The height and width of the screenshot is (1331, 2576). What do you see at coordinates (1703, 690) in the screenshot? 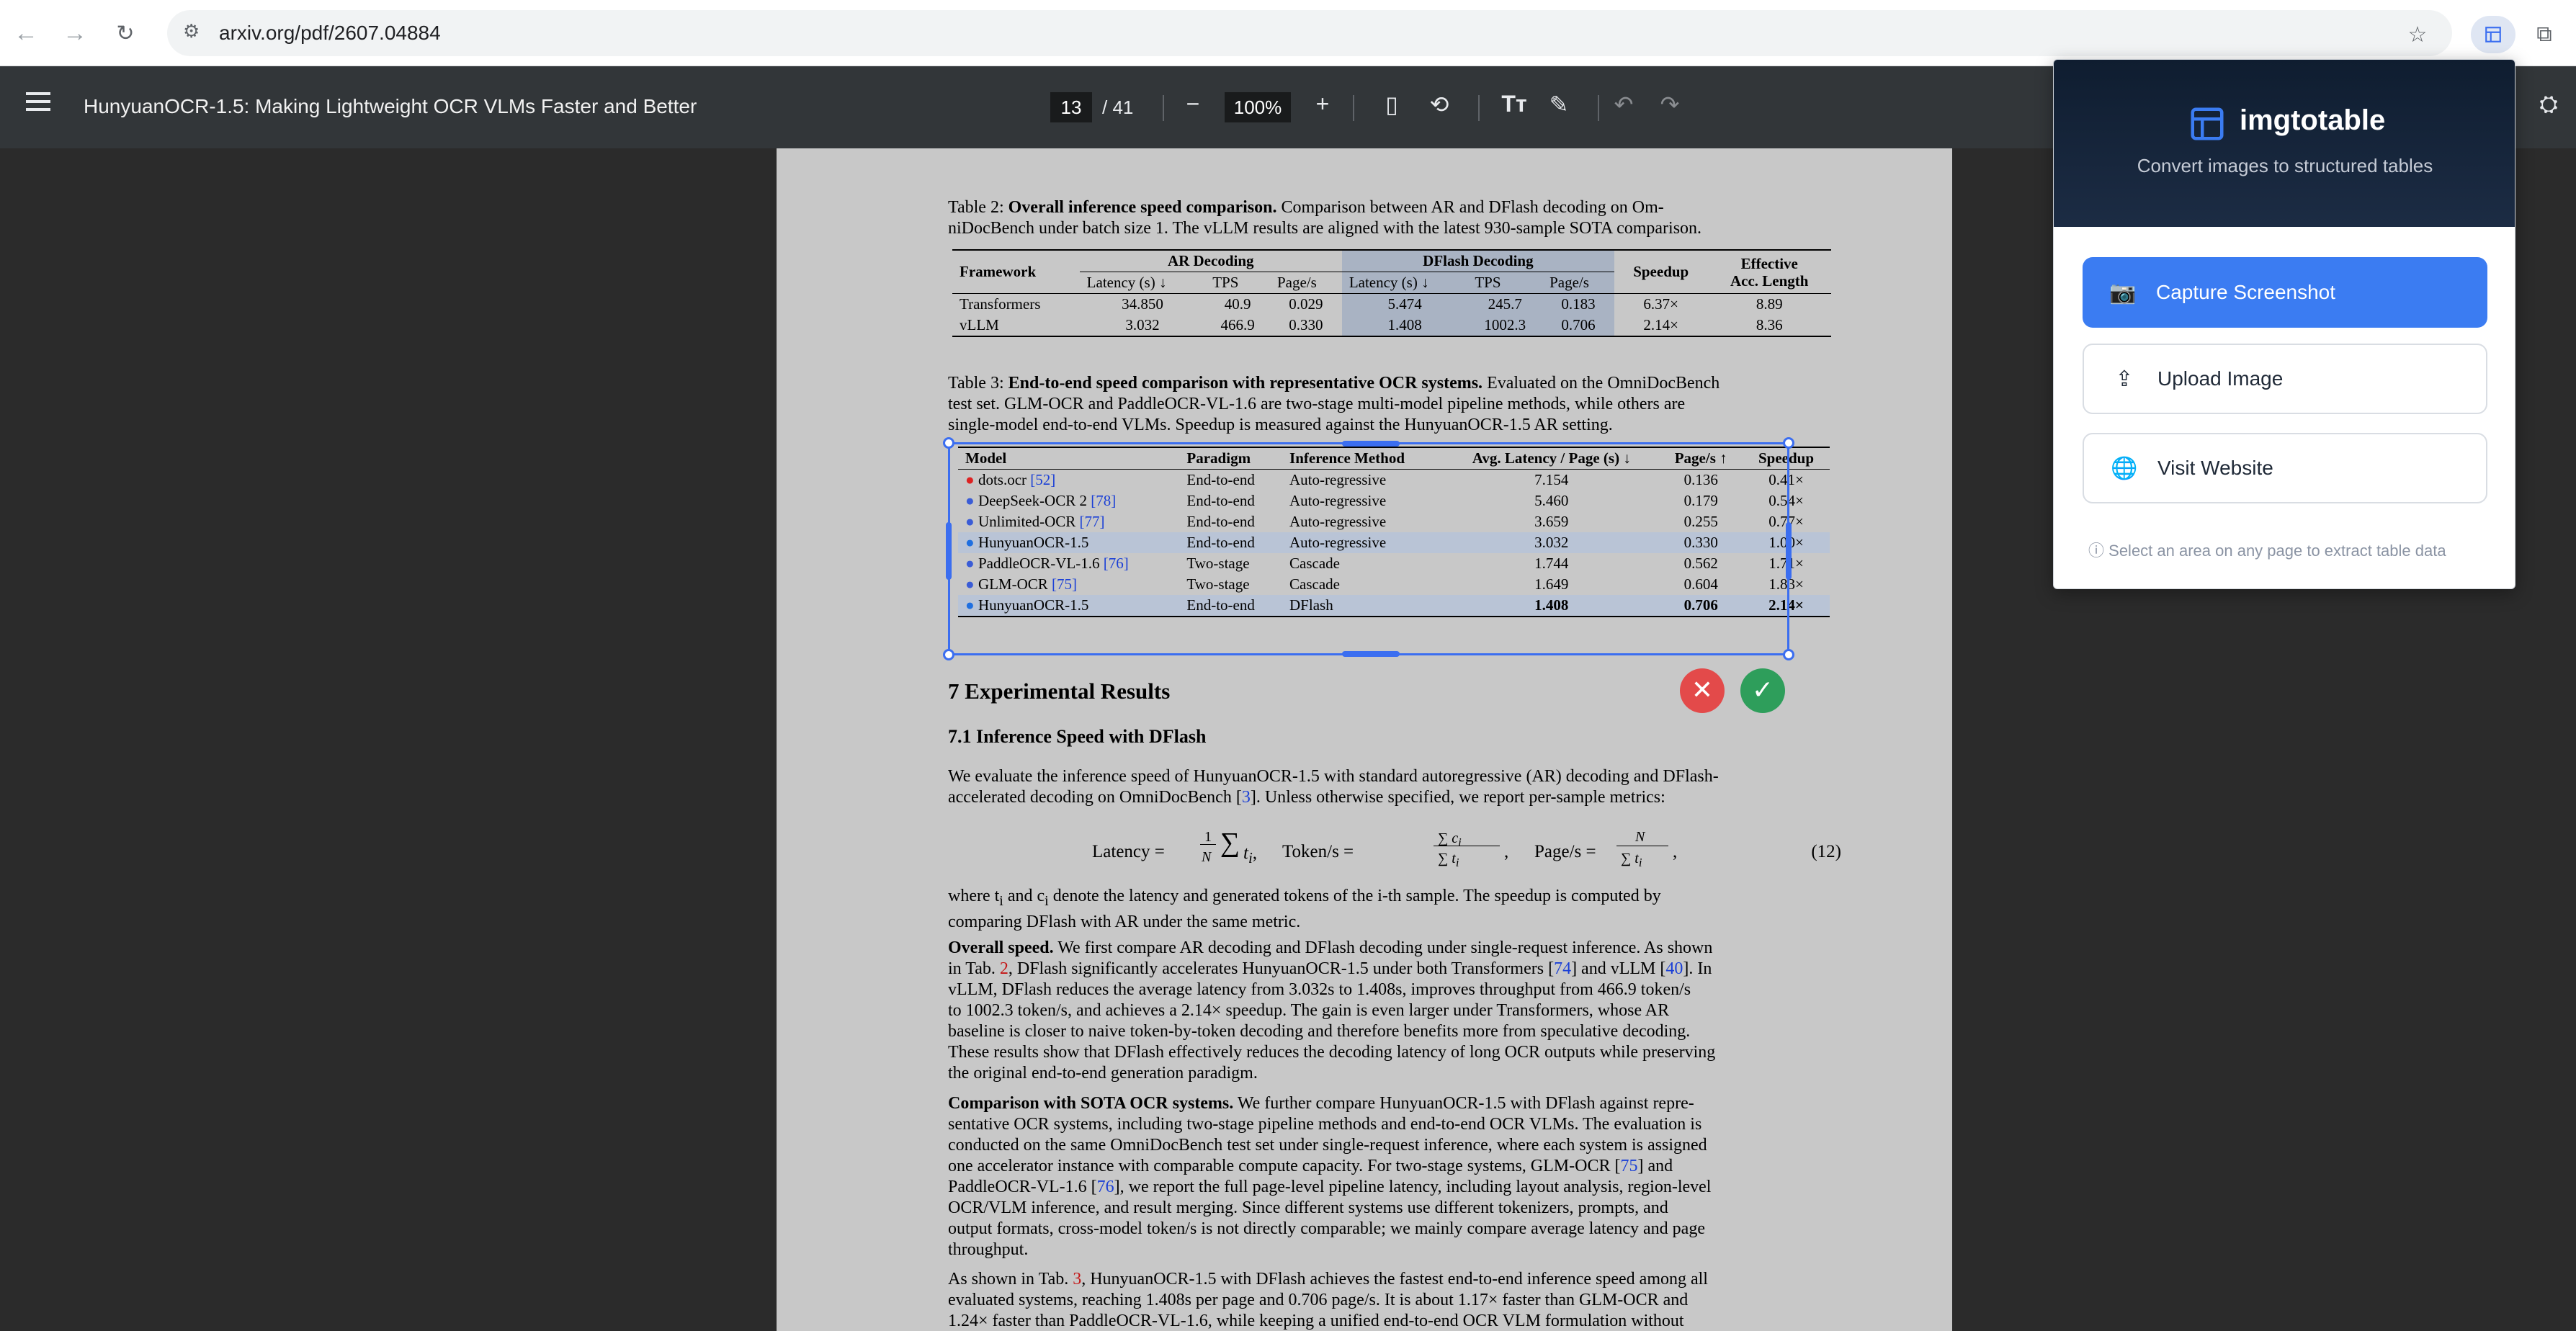
I see `cancel-selection-button: ✕` at bounding box center [1703, 690].